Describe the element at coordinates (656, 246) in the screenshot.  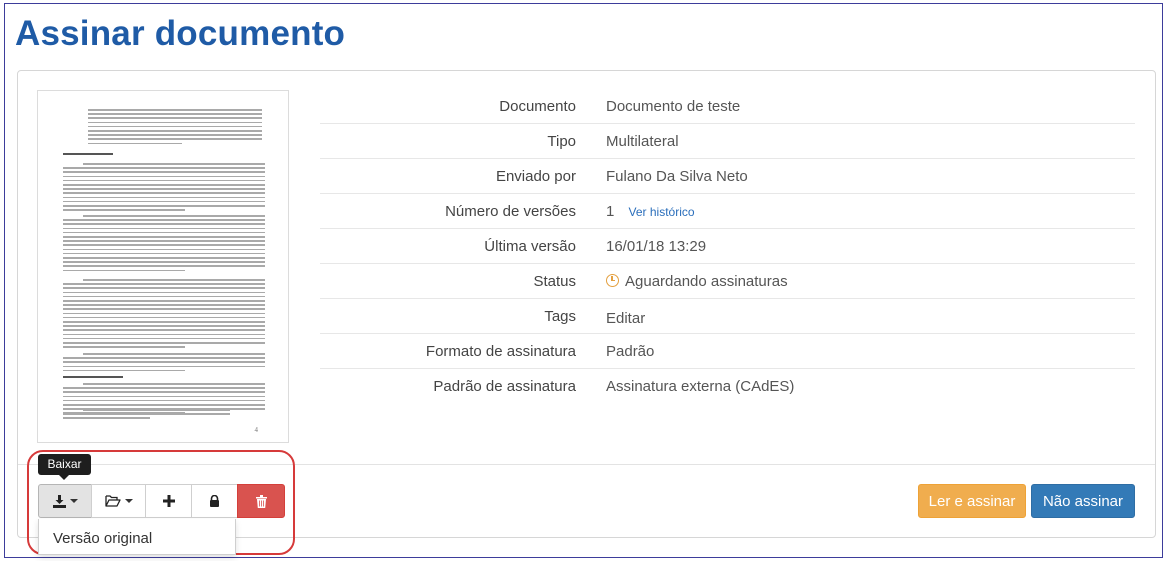
I see `detail-value: 16/01/18 13:29` at that location.